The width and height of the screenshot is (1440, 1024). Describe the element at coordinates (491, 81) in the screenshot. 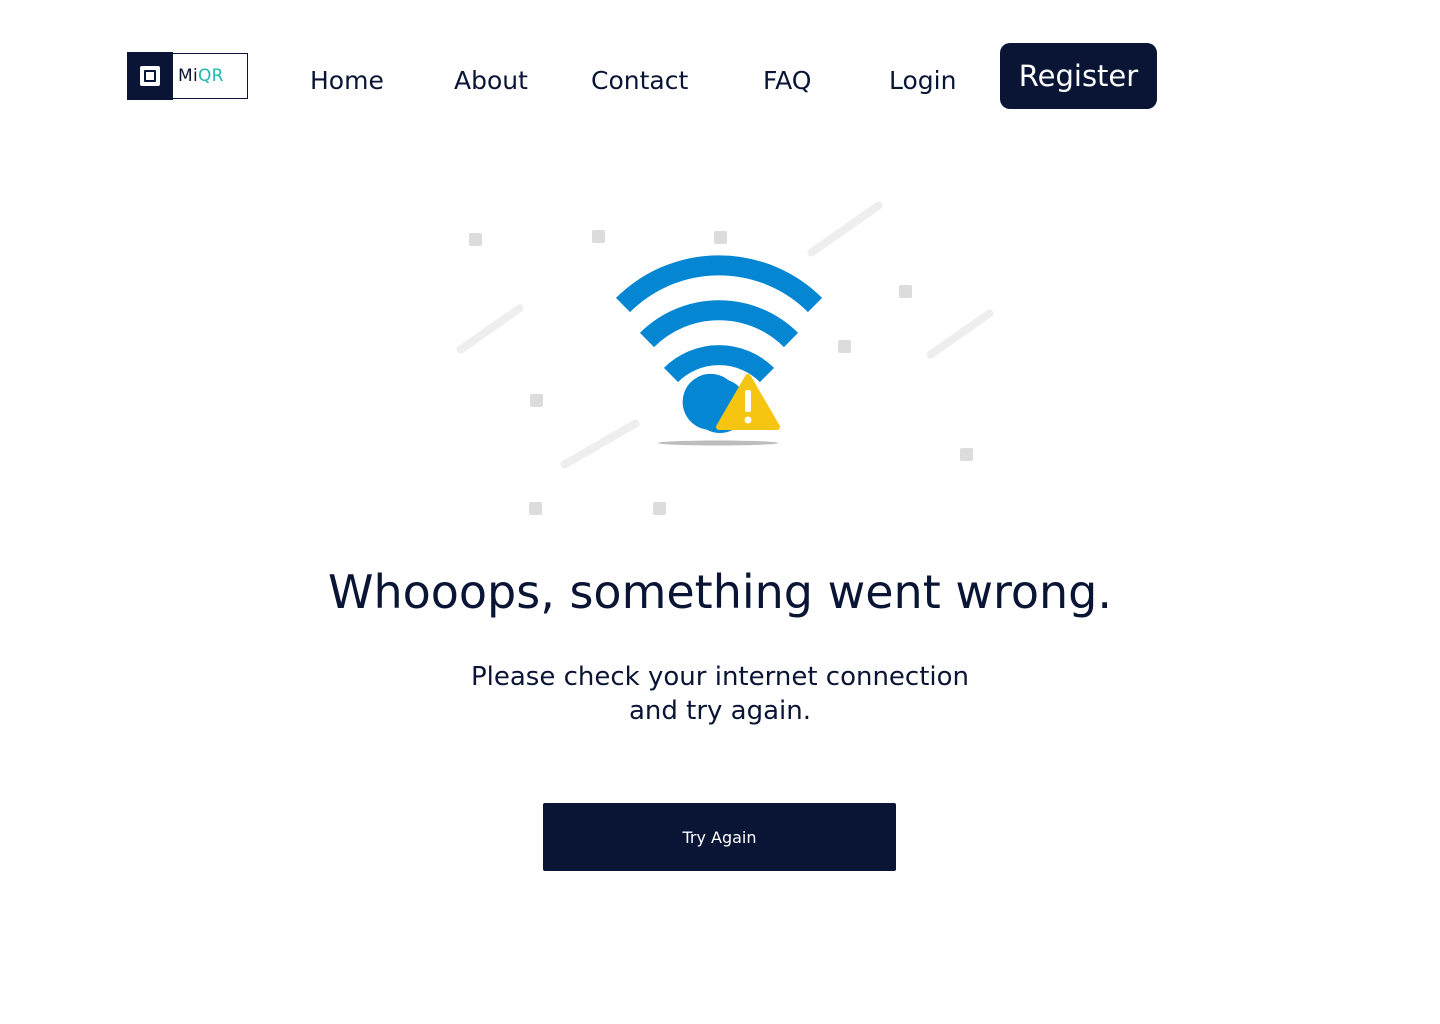

I see `nav-about: About` at that location.